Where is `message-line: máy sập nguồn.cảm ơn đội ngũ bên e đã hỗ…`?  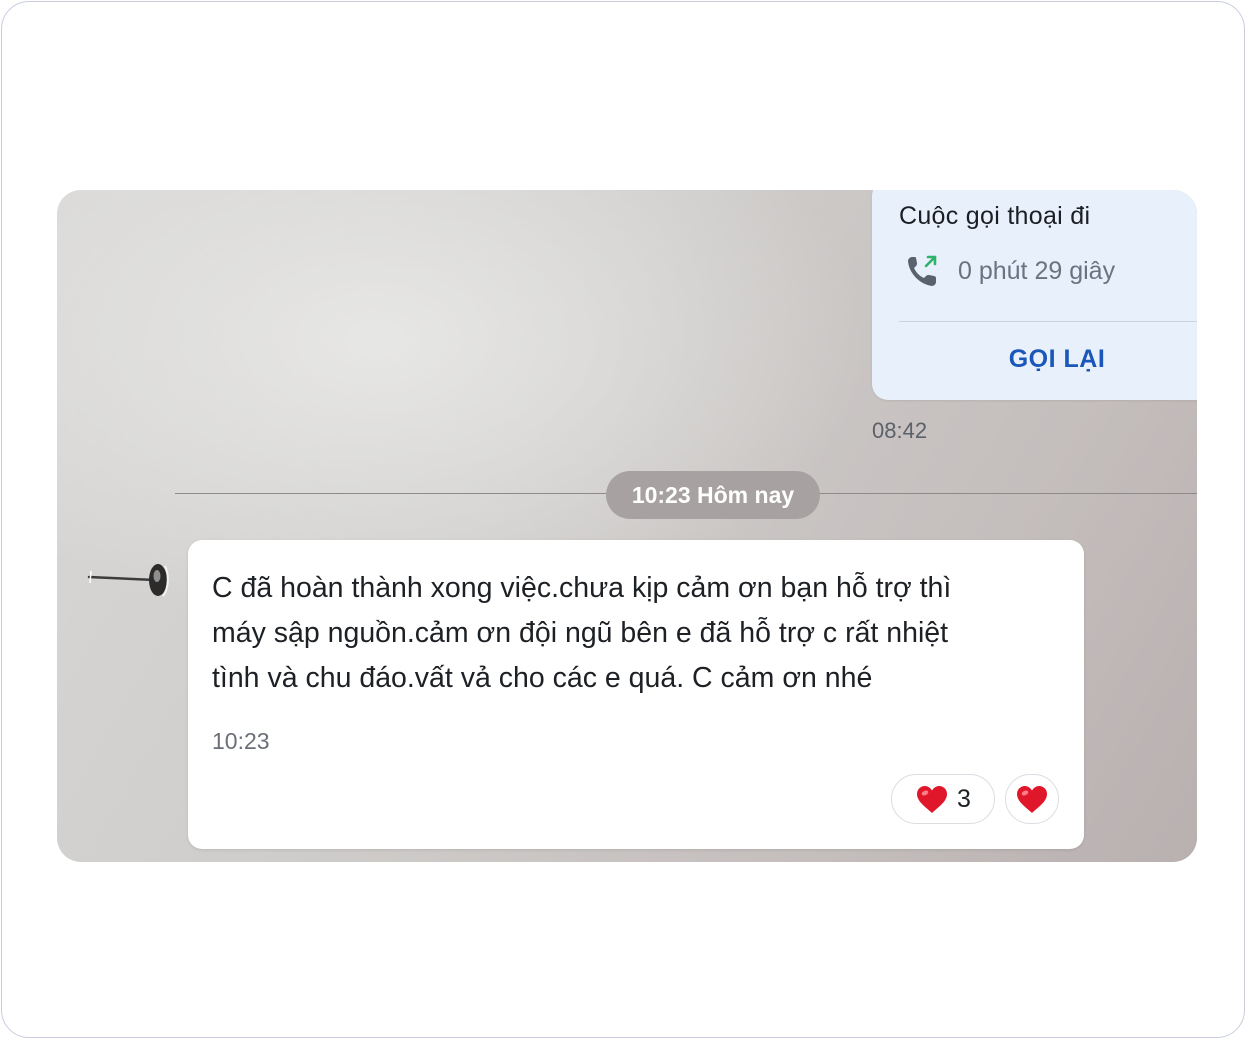 message-line: máy sập nguồn.cảm ơn đội ngũ bên e đã hỗ… is located at coordinates (580, 633).